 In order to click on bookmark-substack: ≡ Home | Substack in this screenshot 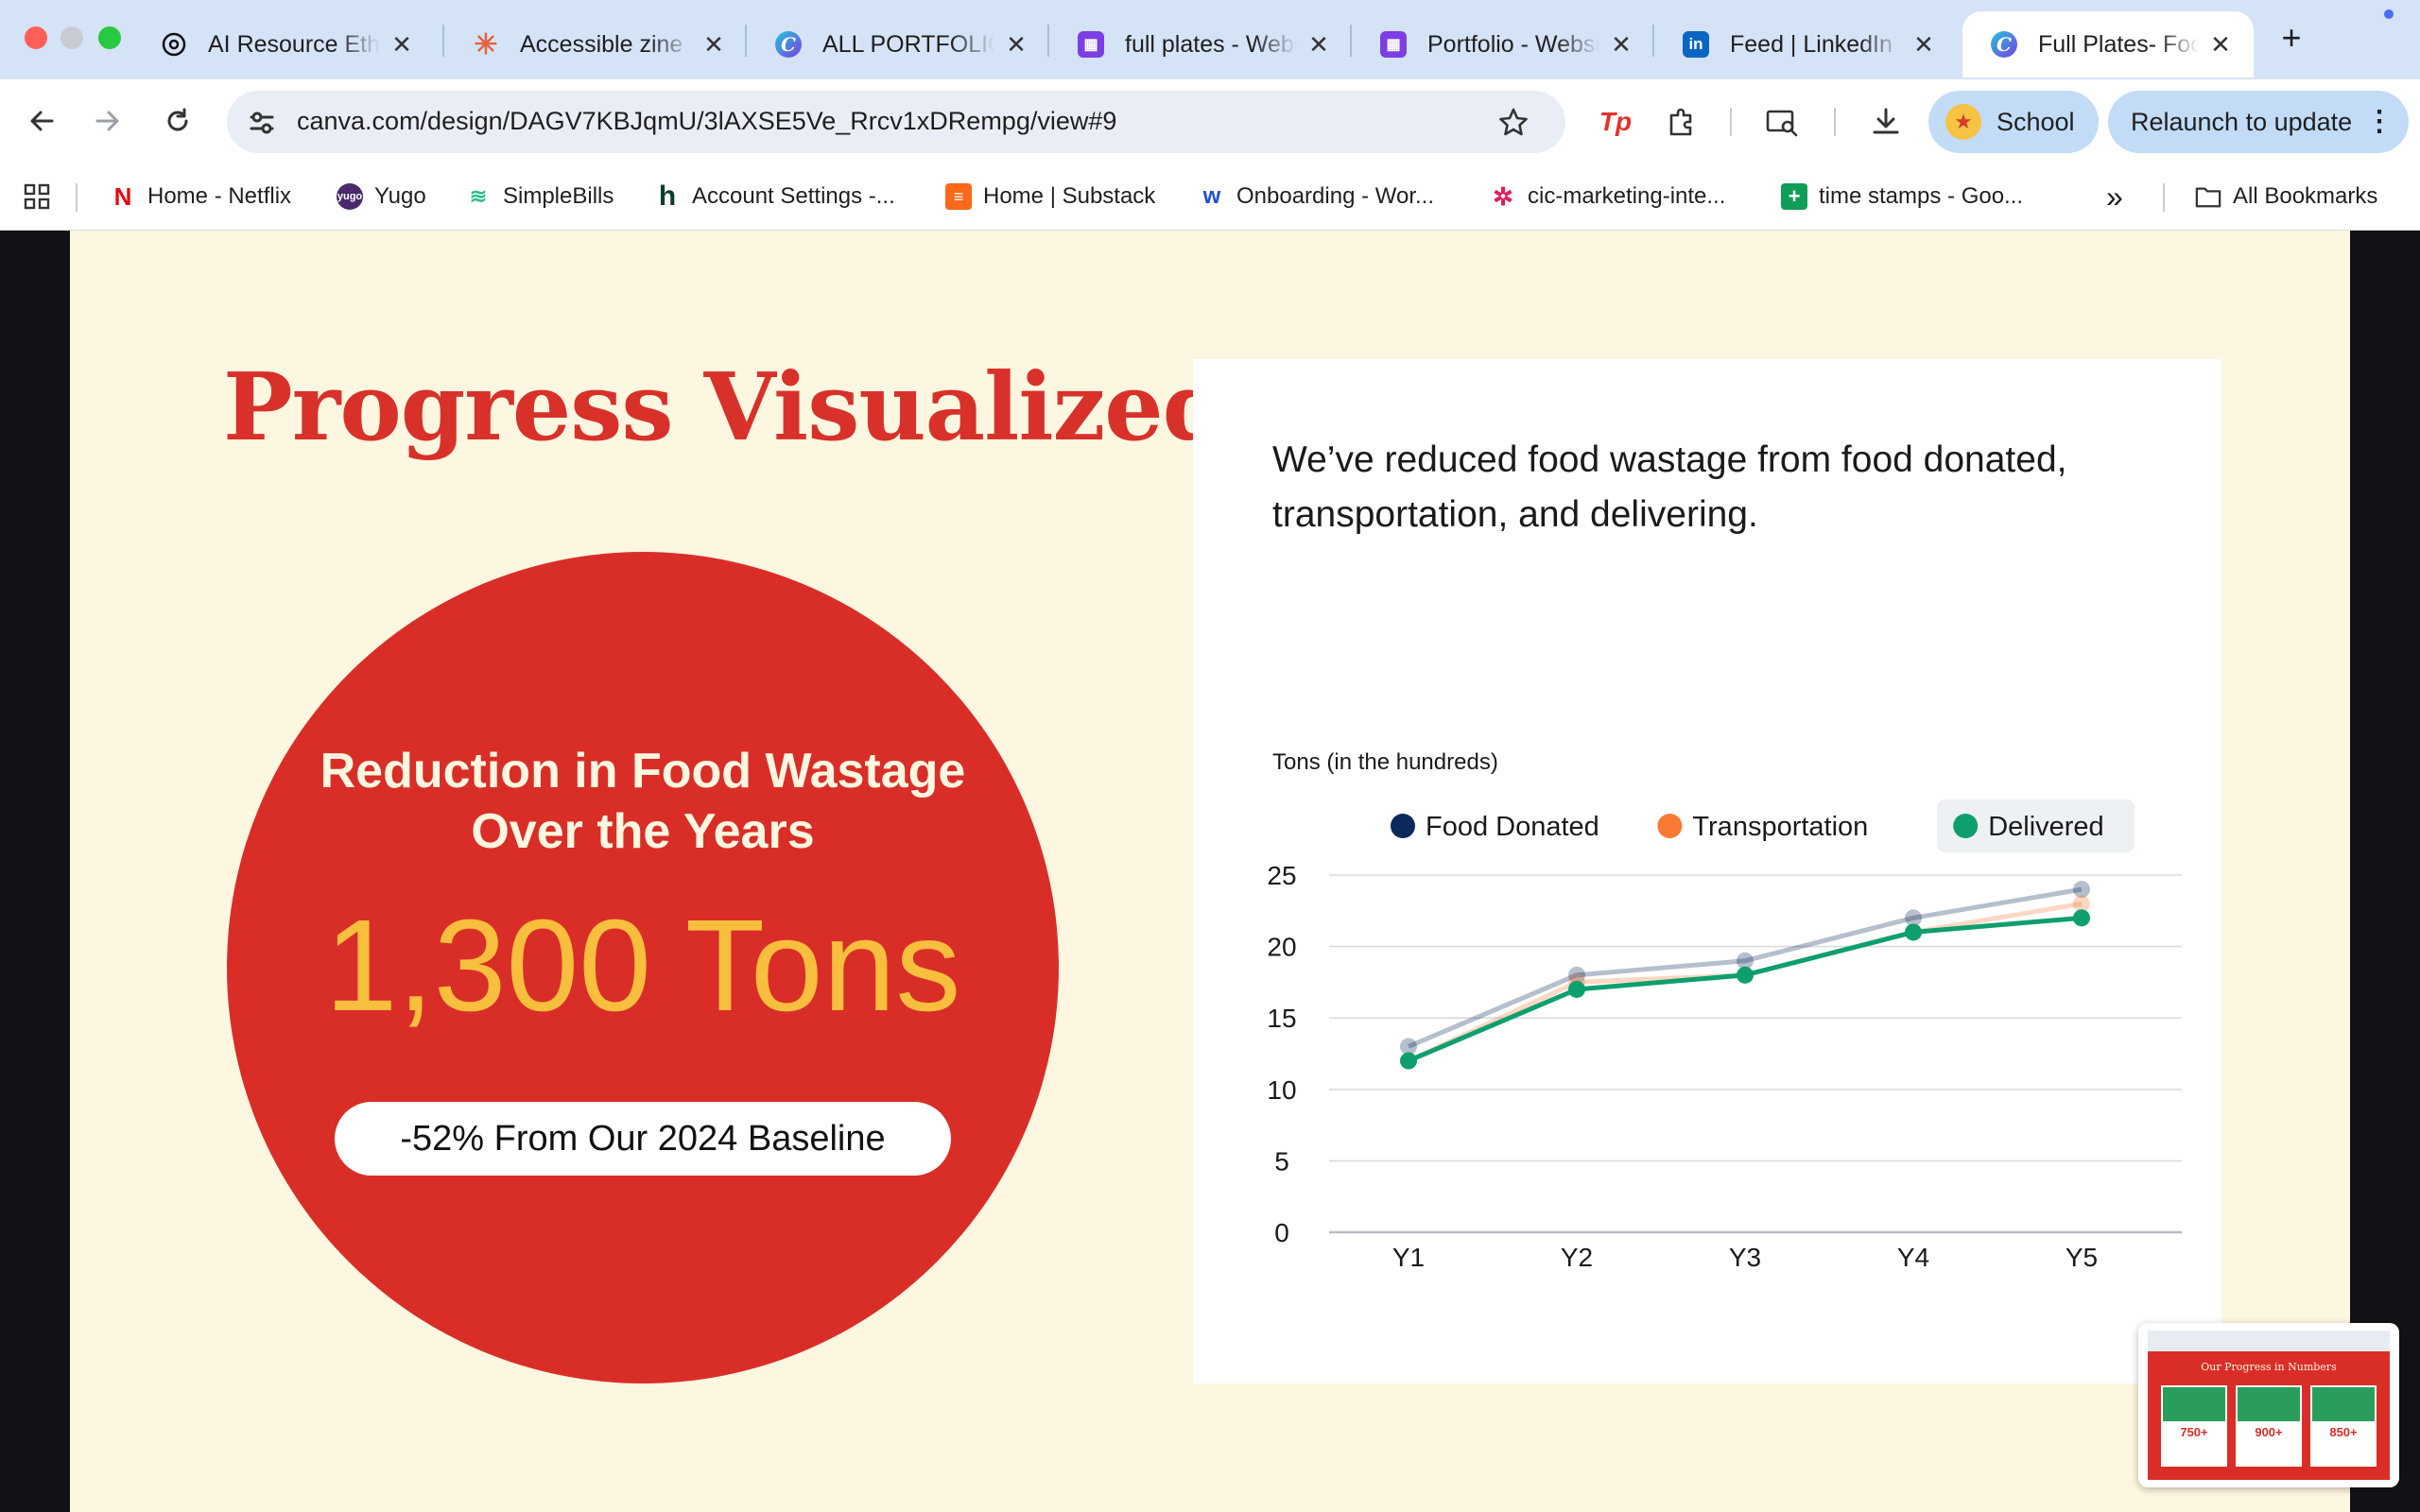, I will do `click(1050, 197)`.